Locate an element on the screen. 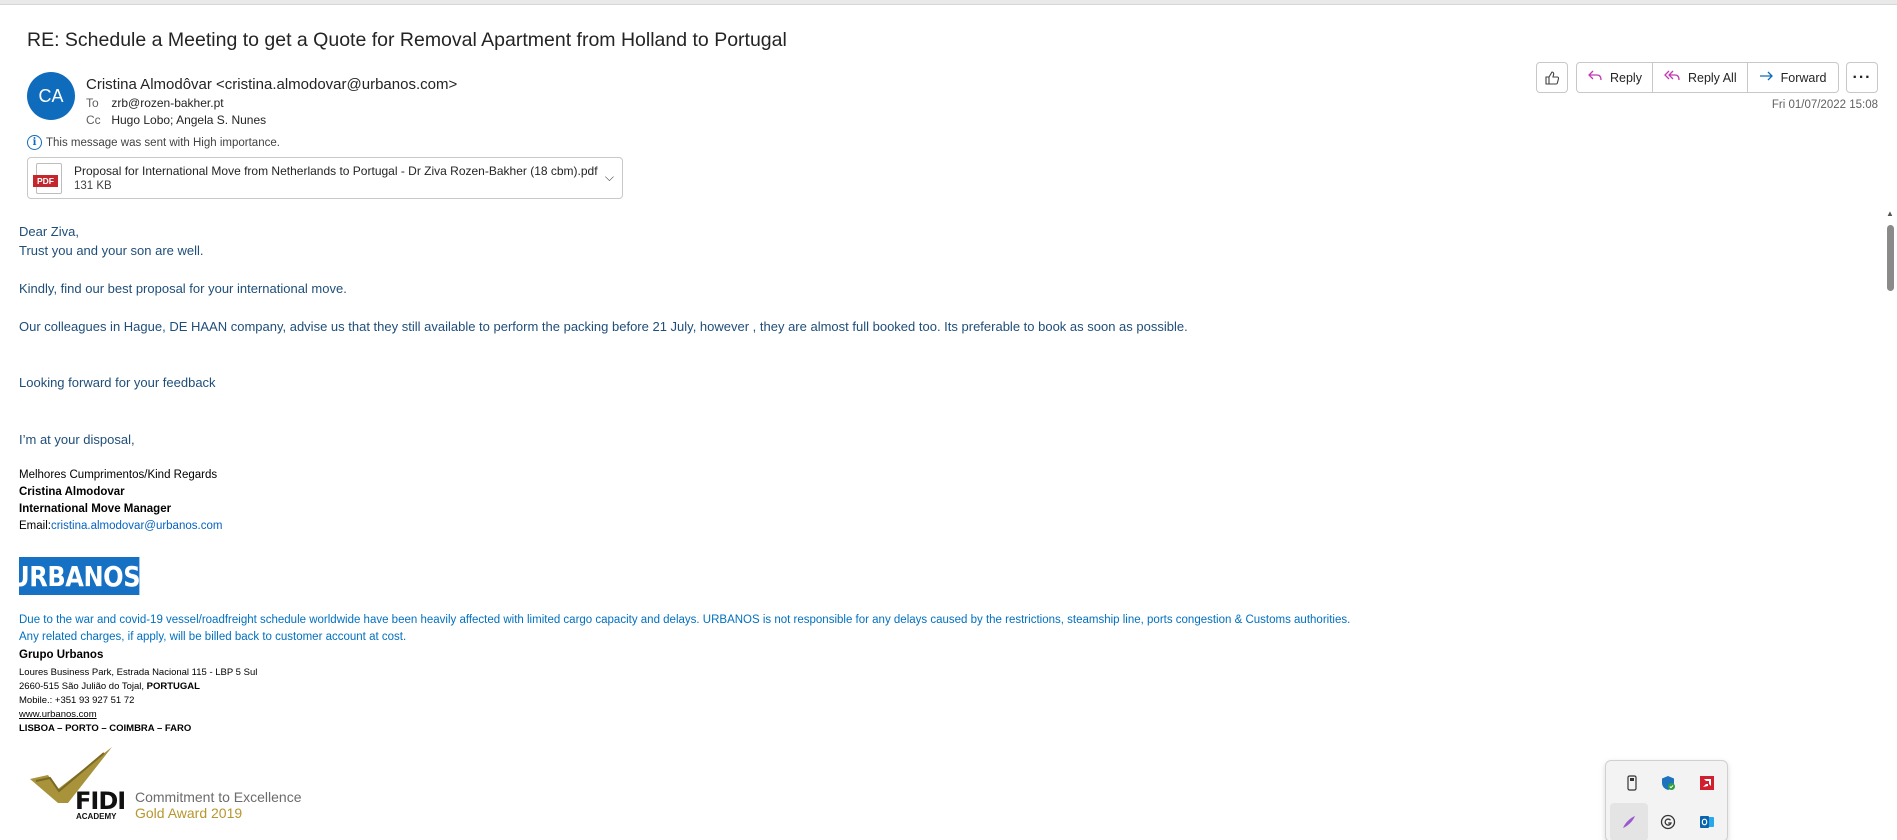 This screenshot has width=1897, height=840. address-city: 2660-515 São Julião do Tojal, is located at coordinates (83, 686).